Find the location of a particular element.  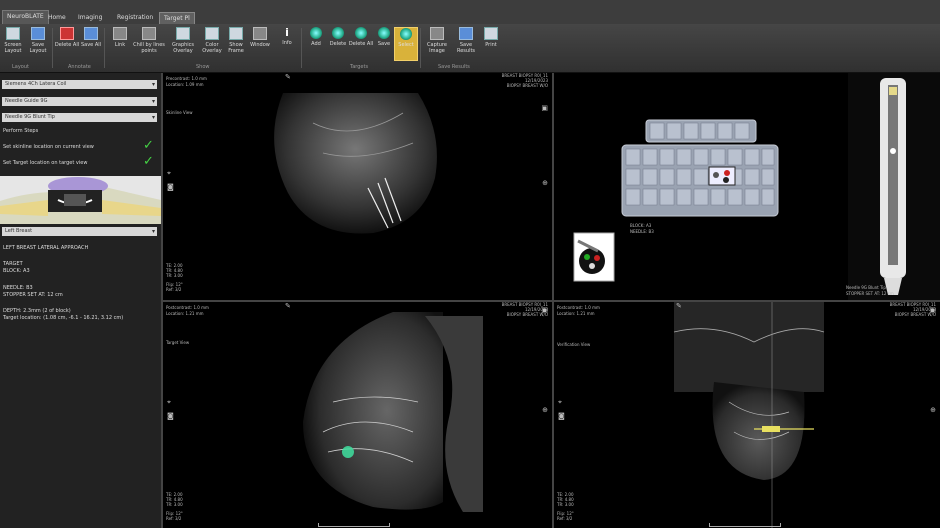

grid-needle-label: NEEDLE: B3 is located at coordinates (642, 231).